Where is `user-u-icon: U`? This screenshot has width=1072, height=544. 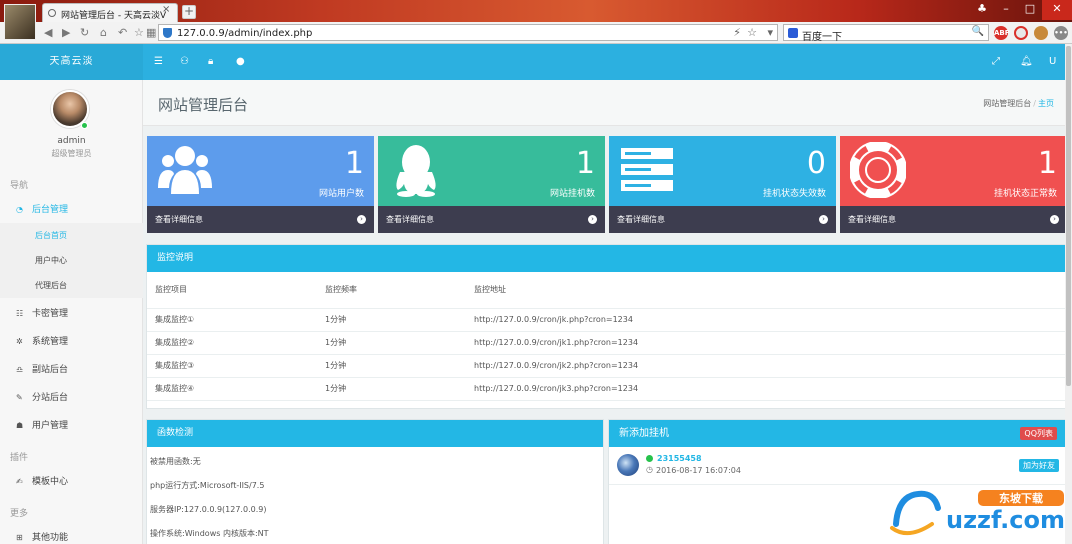
user-u-icon: U is located at coordinates (1052, 61).